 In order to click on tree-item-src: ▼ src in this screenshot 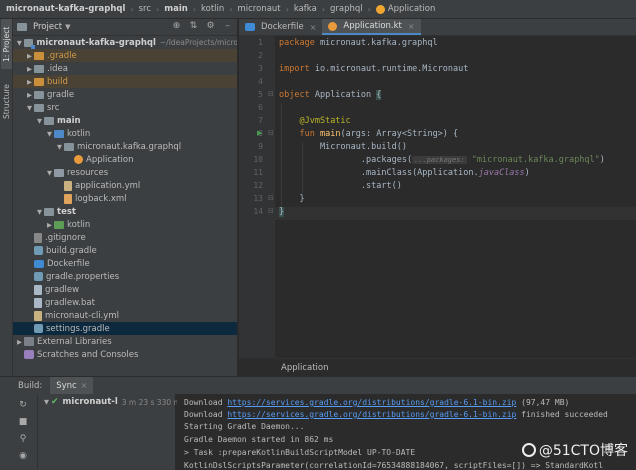, I will do `click(125, 107)`.